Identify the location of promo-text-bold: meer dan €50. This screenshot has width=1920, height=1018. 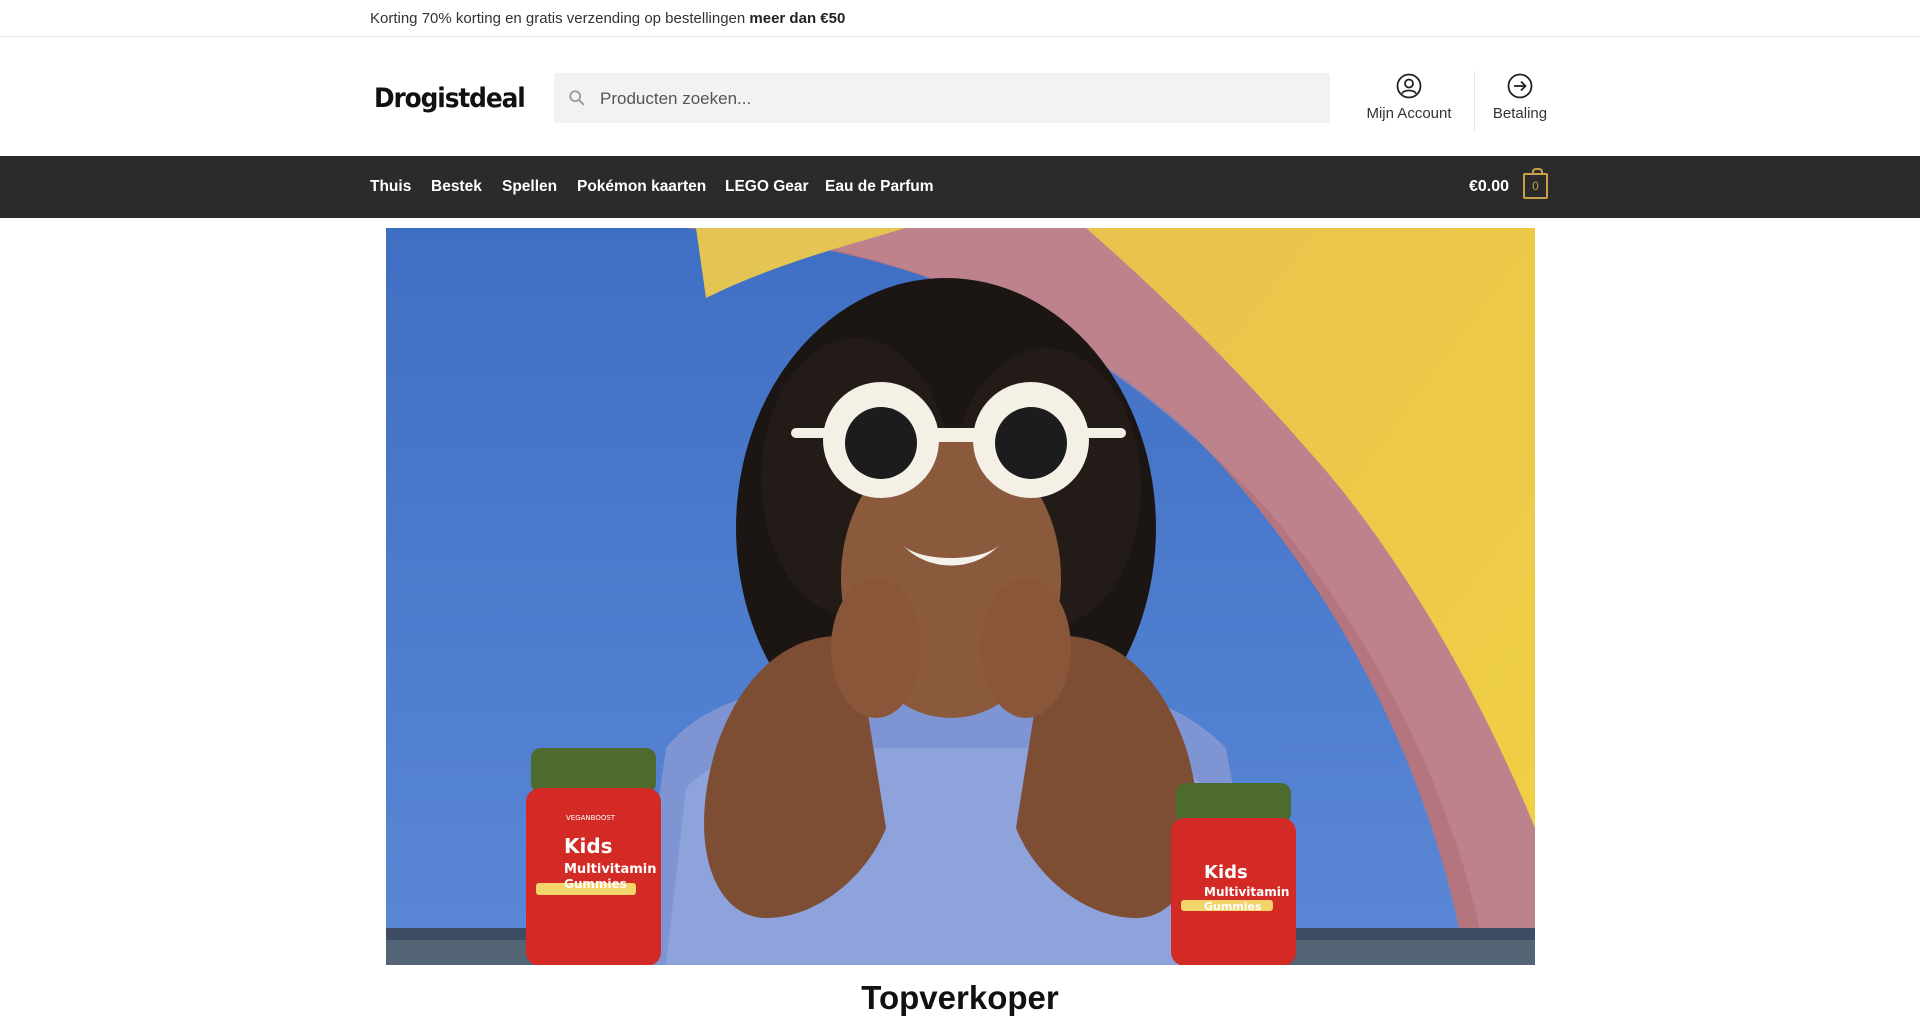
(797, 18).